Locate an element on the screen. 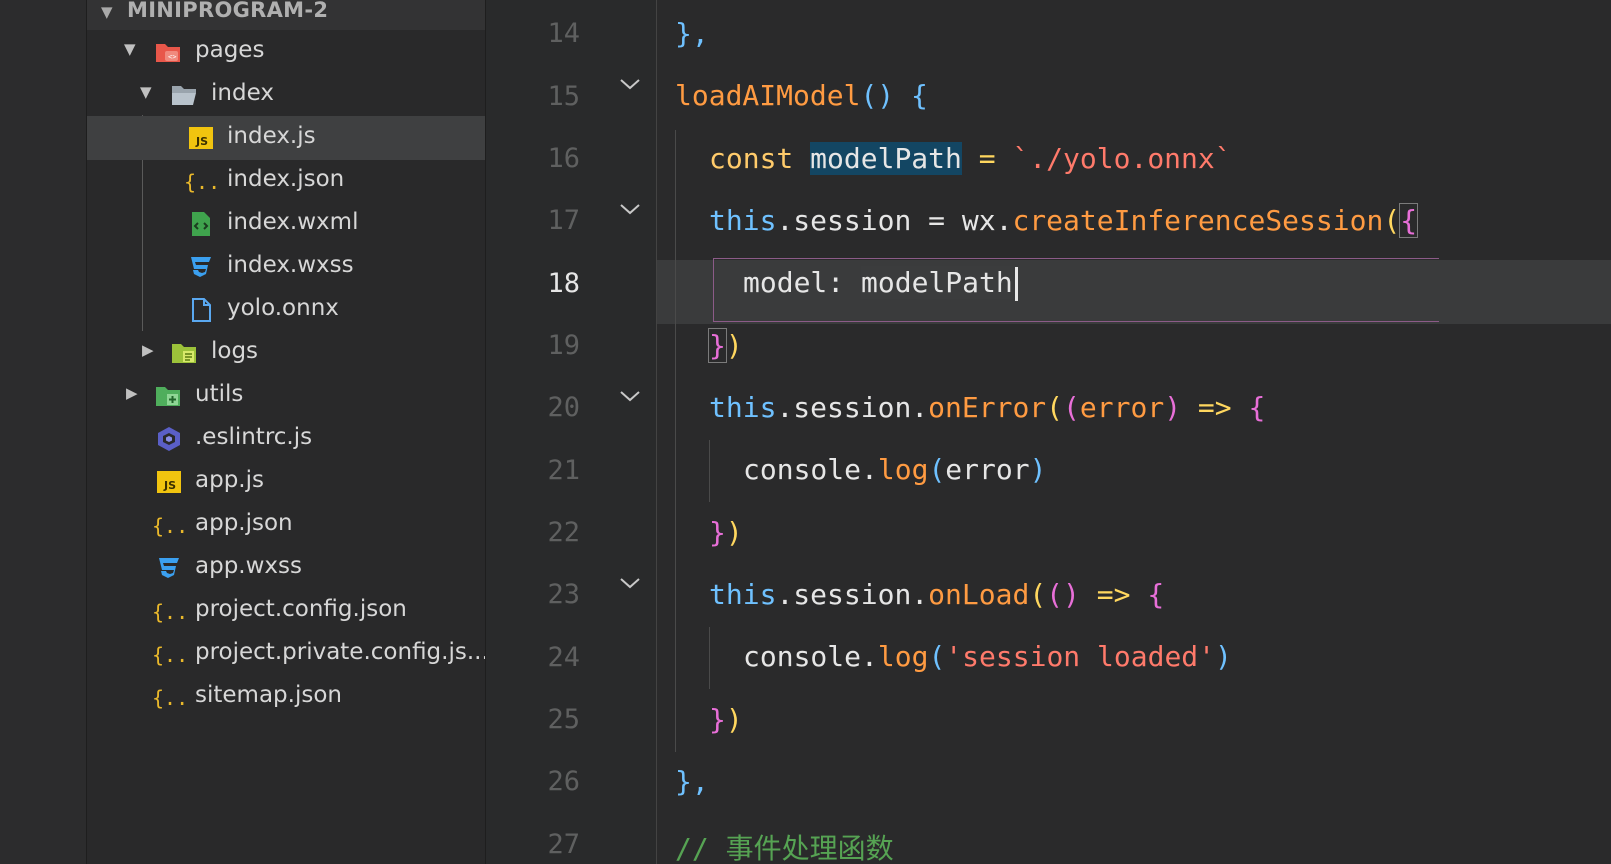 The height and width of the screenshot is (864, 1611). text-cursor is located at coordinates (1016, 284).